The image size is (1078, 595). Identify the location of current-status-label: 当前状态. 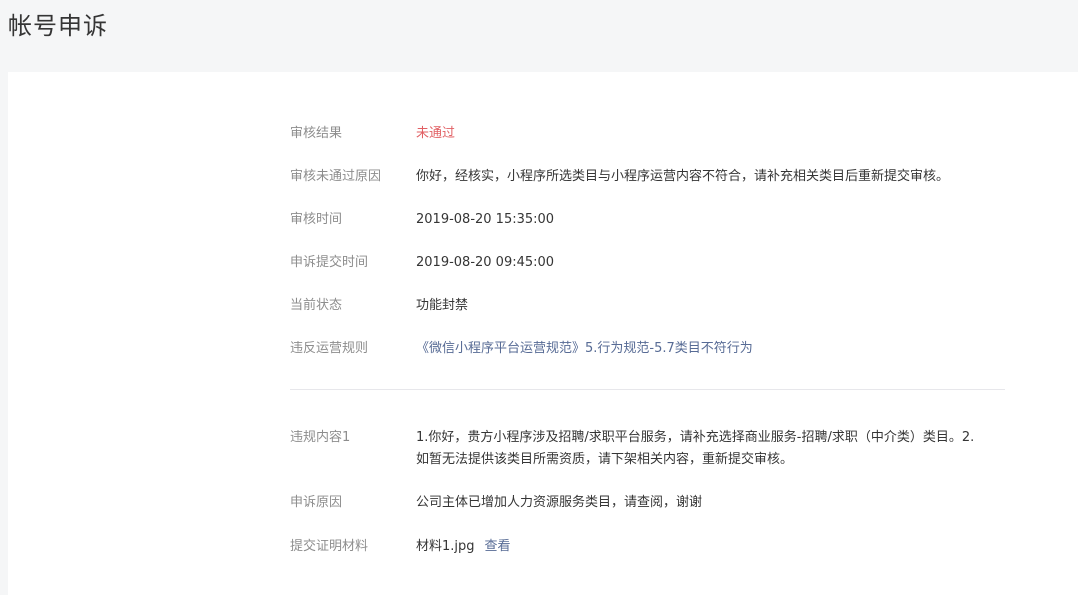
(316, 305).